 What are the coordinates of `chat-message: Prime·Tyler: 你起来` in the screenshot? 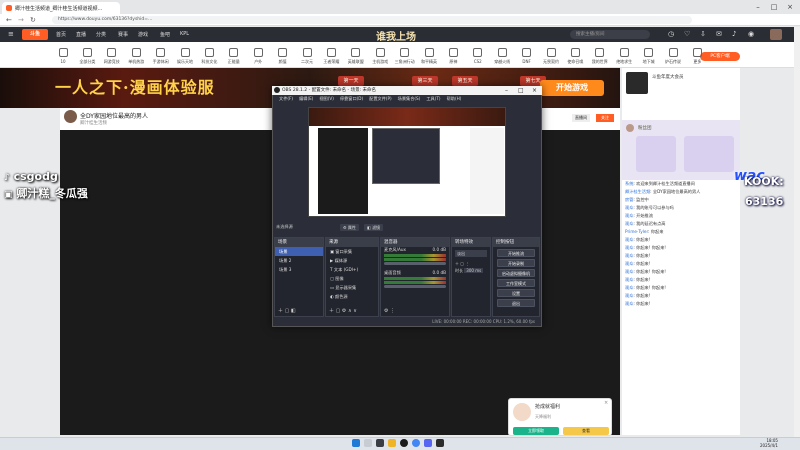 It's located at (681, 232).